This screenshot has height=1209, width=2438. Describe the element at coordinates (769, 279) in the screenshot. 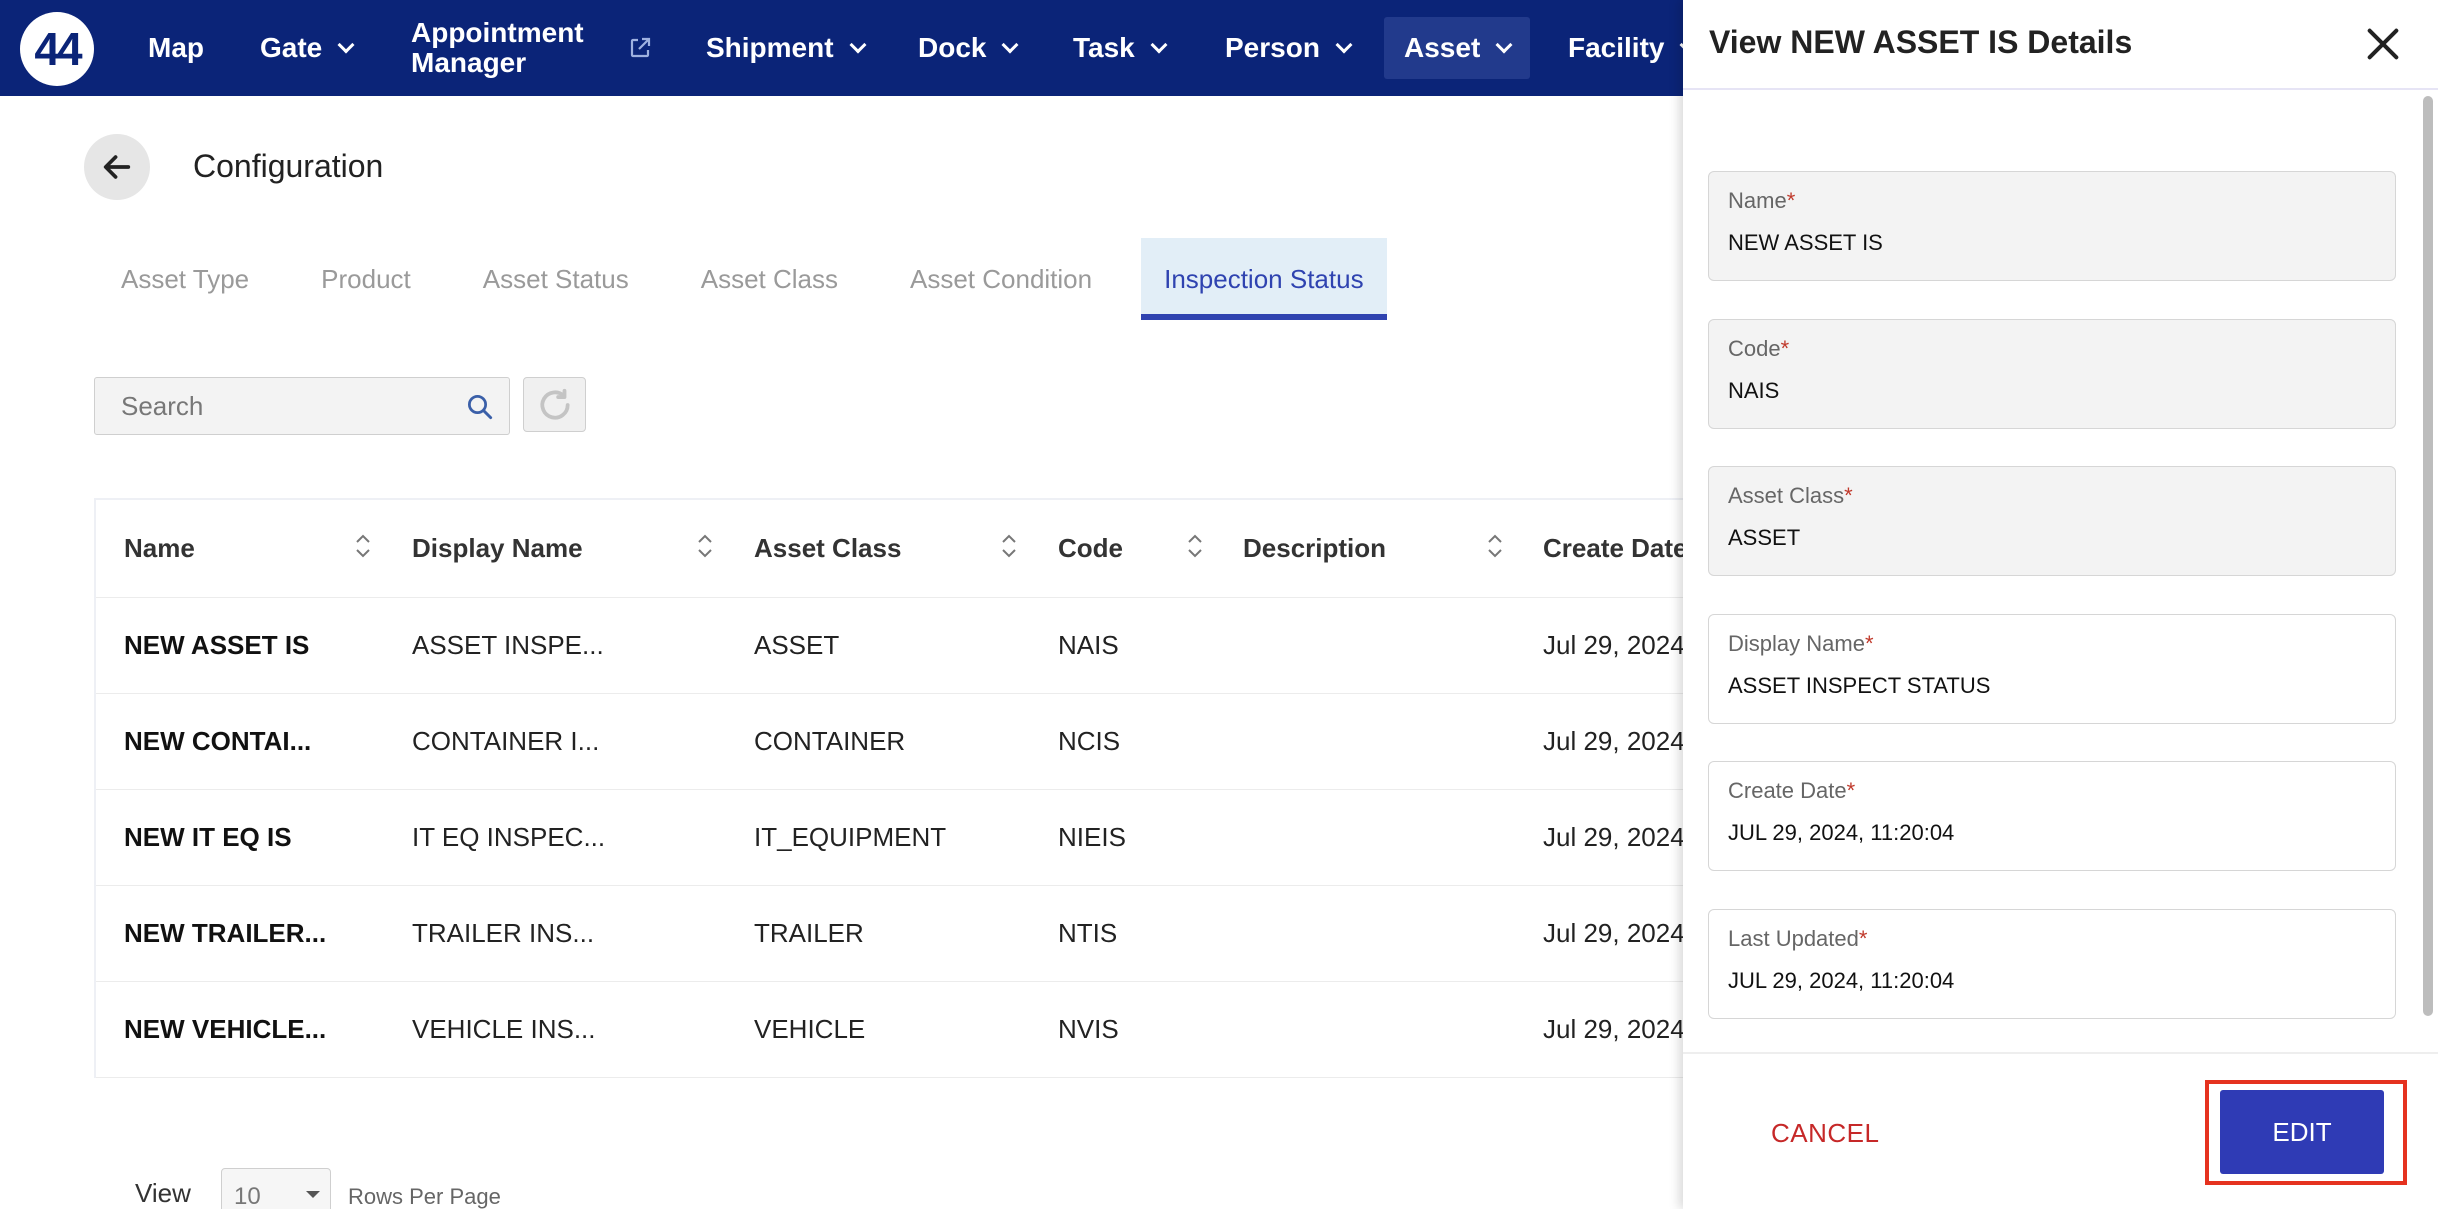

I see `tab-asset-class: Asset Class` at that location.